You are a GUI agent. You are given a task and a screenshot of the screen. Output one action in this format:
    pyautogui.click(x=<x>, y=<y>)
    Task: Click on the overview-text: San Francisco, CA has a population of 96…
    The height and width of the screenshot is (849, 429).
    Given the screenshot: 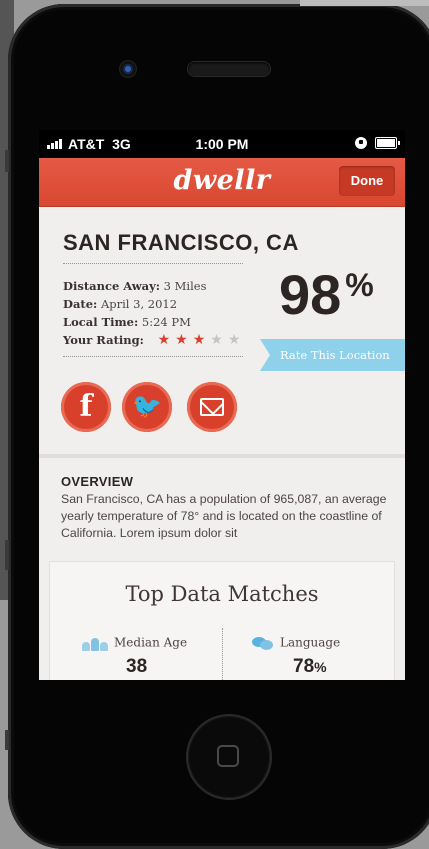 What is the action you would take?
    pyautogui.click(x=224, y=516)
    